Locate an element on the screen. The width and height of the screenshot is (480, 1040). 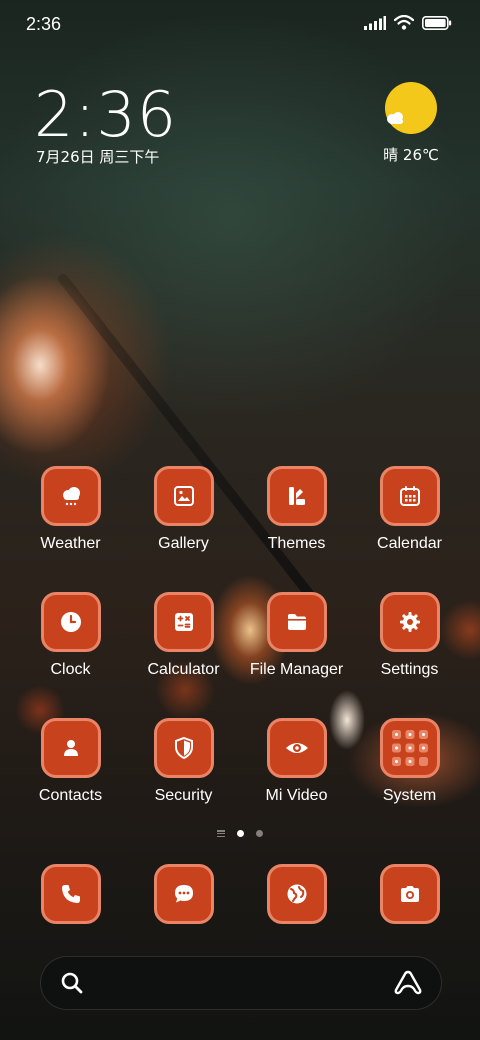
eye-icon is located at coordinates (296, 748).